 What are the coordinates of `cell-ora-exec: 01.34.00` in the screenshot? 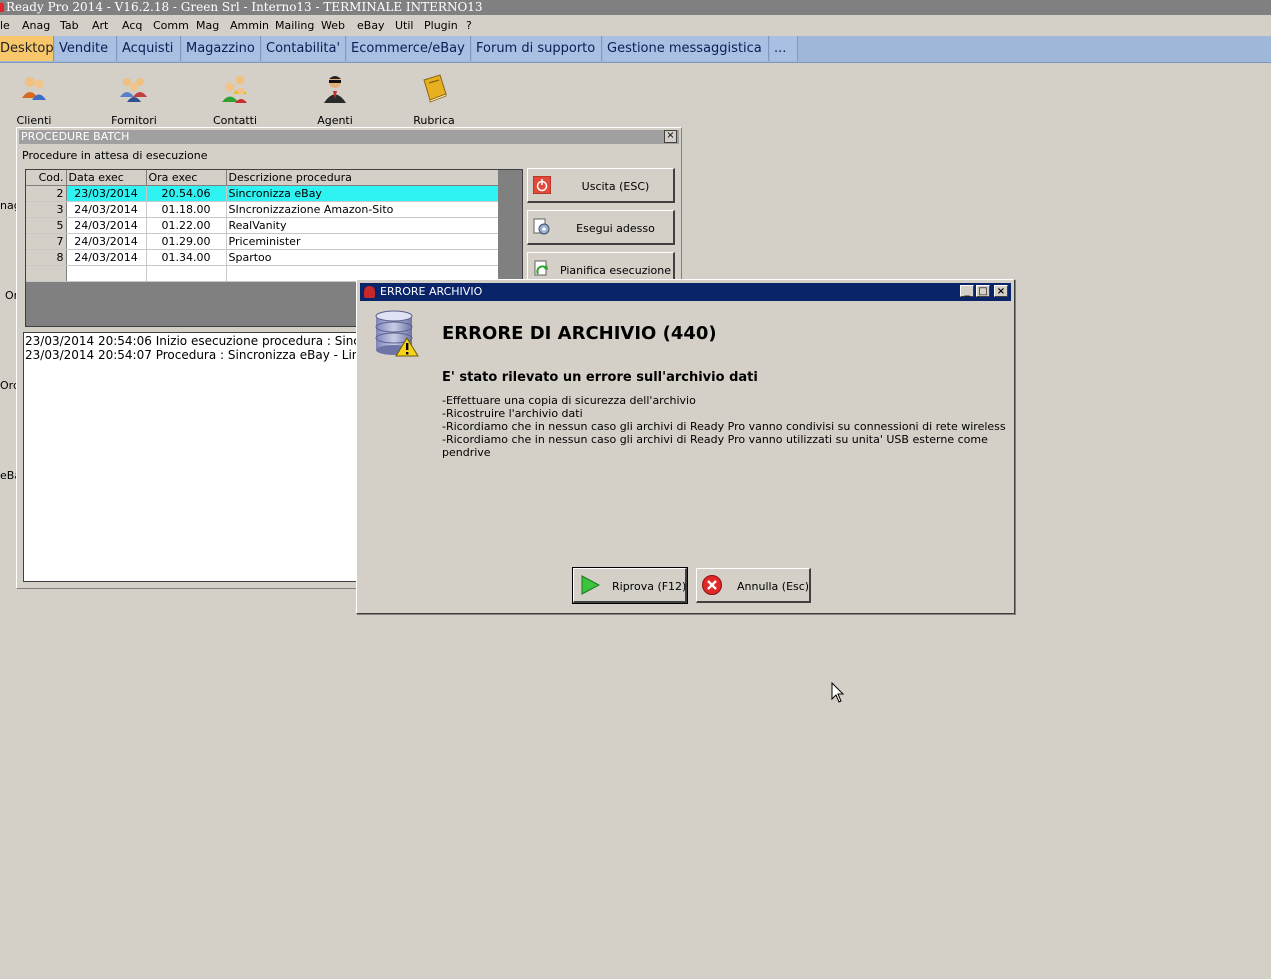 It's located at (186, 257).